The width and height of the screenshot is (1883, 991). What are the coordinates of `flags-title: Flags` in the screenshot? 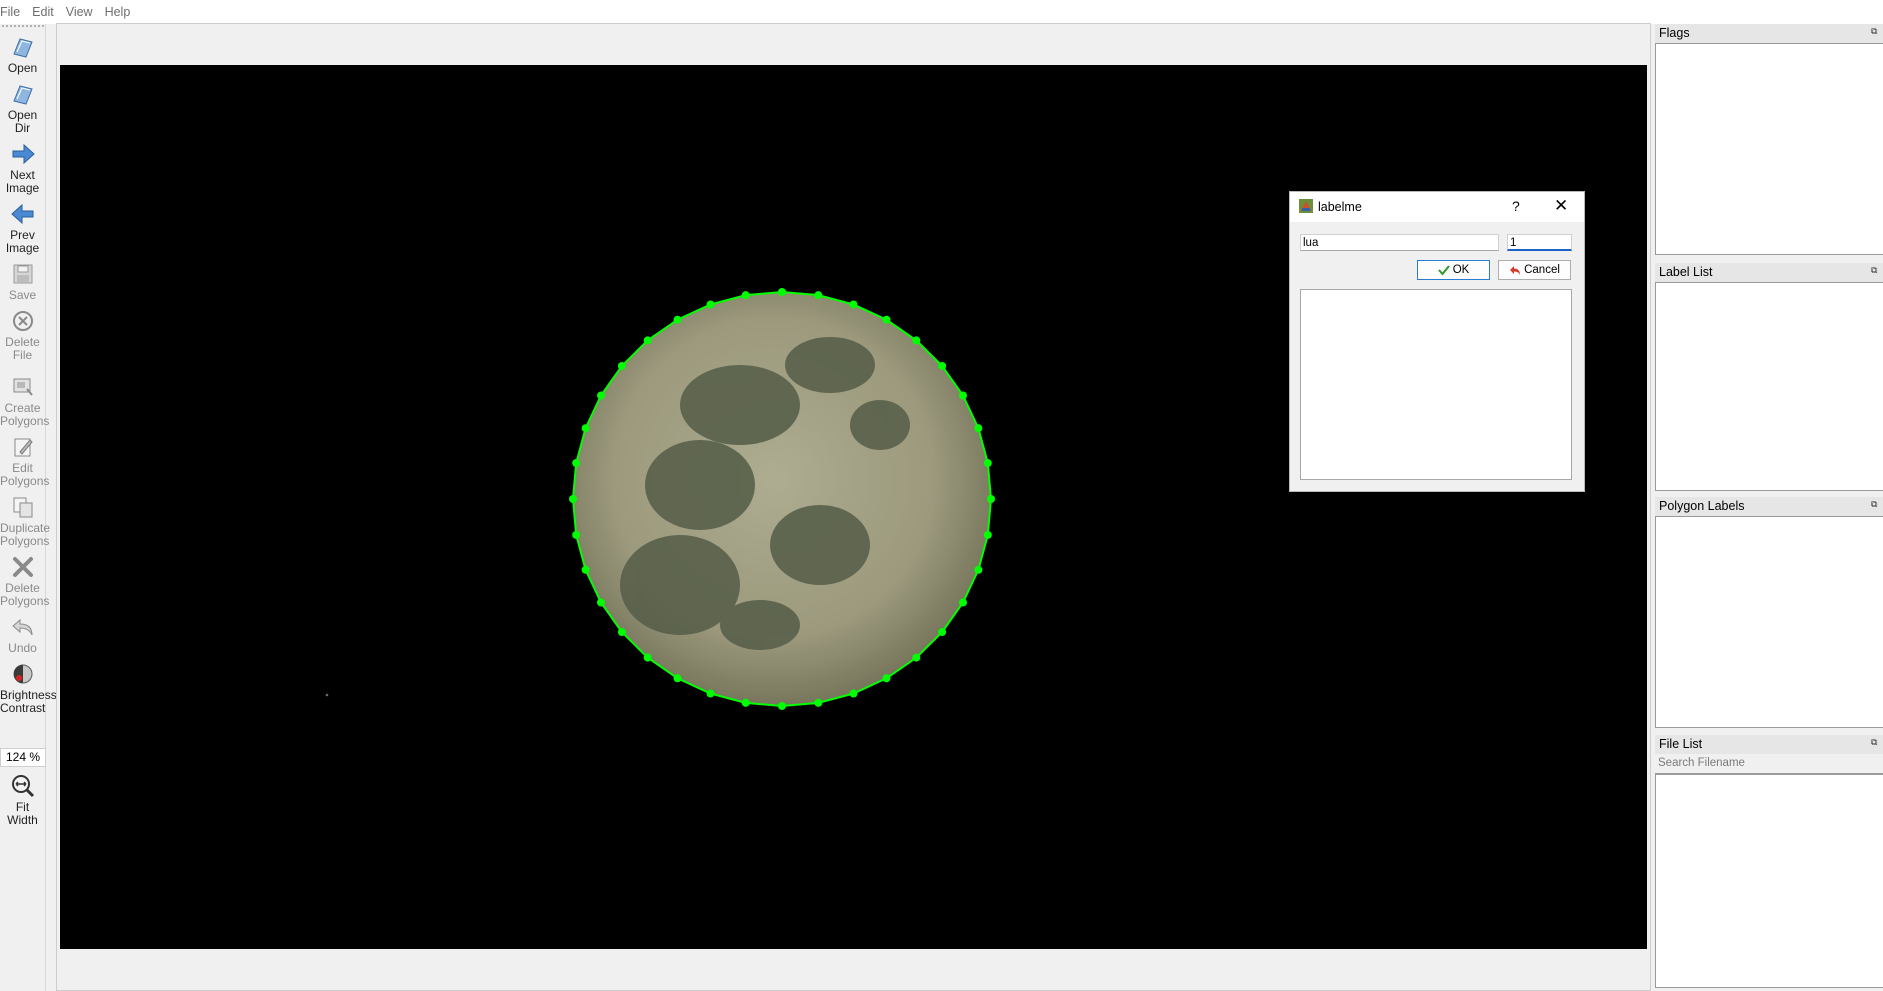 It's located at (1674, 33).